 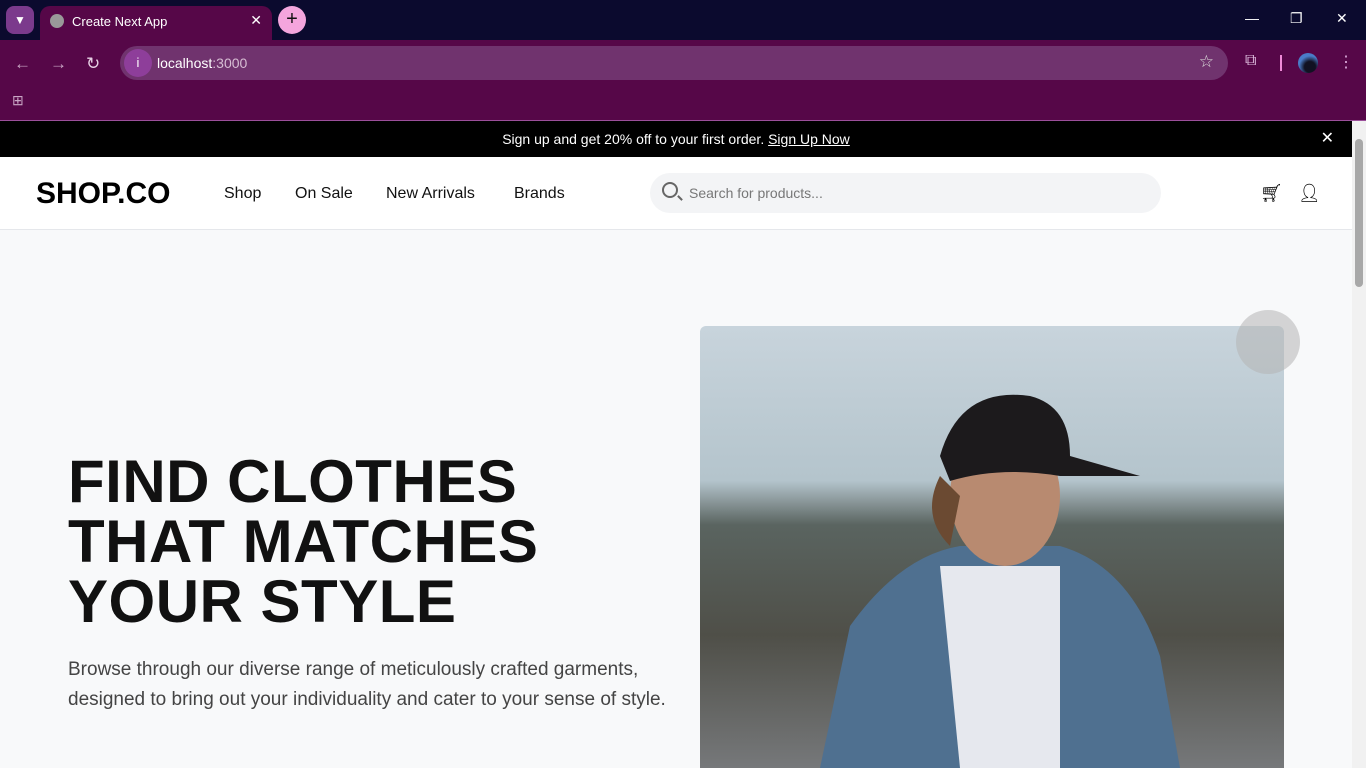 What do you see at coordinates (1359, 444) in the screenshot?
I see `scrollbar` at bounding box center [1359, 444].